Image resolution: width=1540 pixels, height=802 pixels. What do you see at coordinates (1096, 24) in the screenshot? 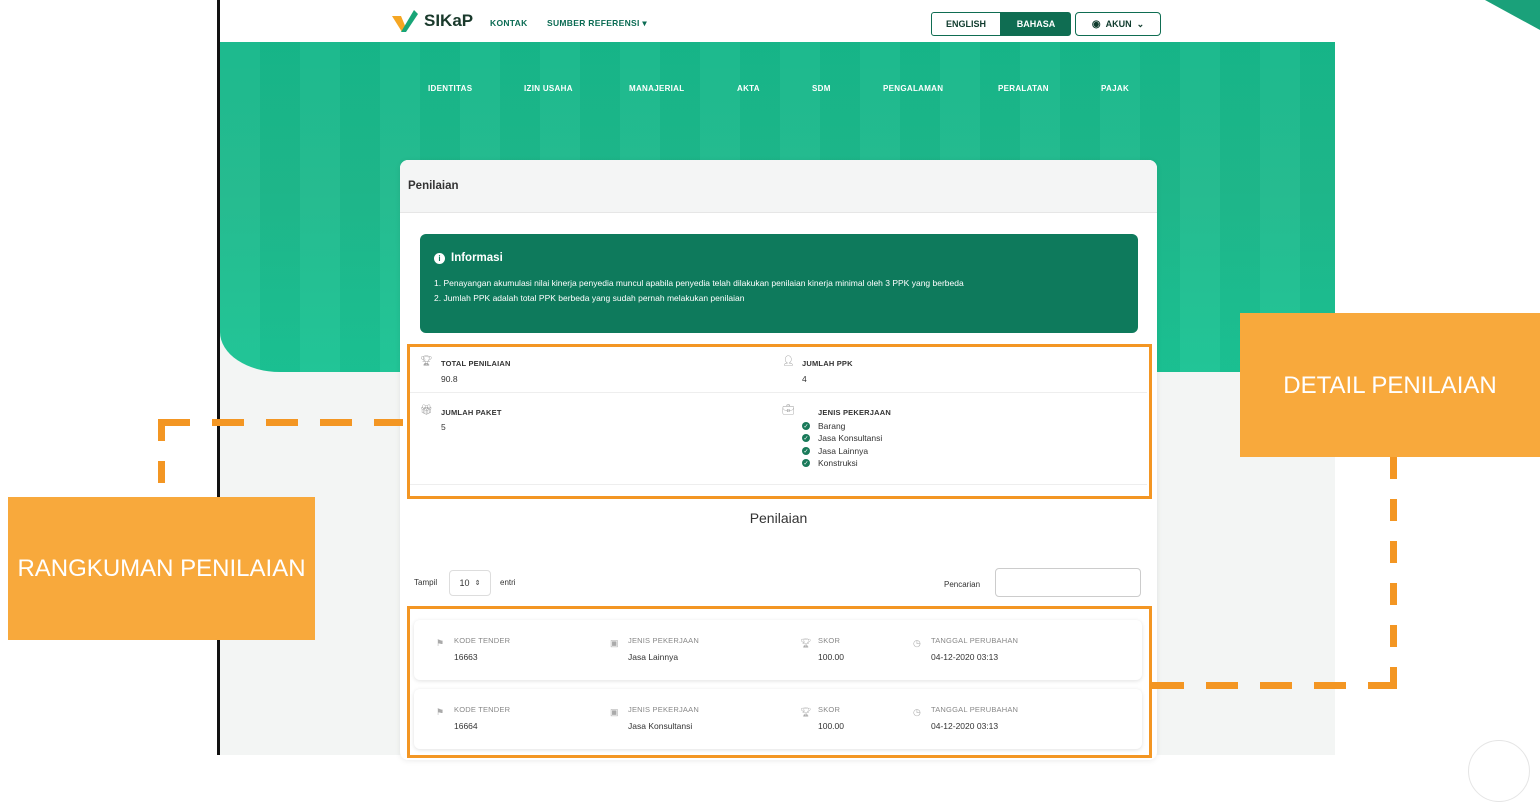
I see `user-circle-icon: ◉` at bounding box center [1096, 24].